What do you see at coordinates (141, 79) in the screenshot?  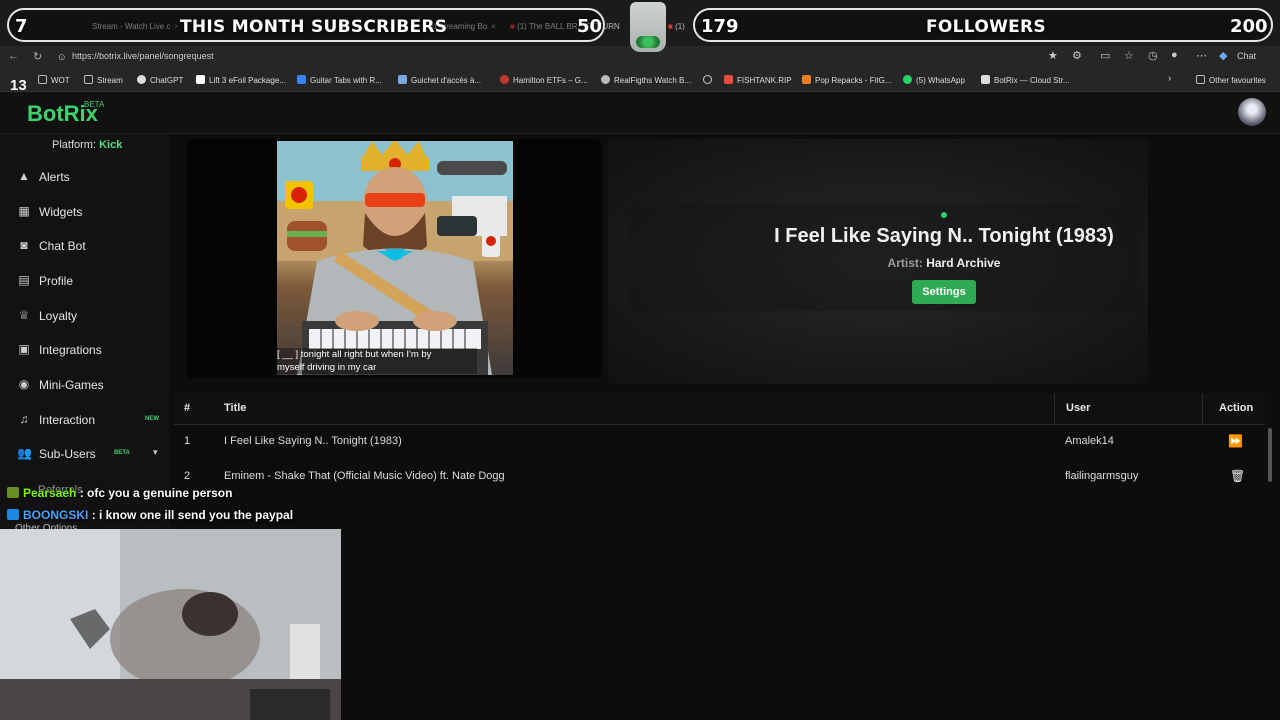 I see `chatgpt-icon` at bounding box center [141, 79].